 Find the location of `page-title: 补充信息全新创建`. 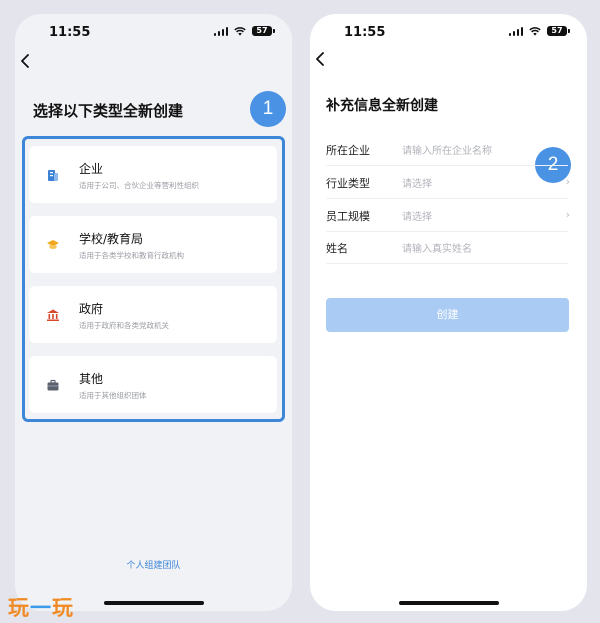

page-title: 补充信息全新创建 is located at coordinates (382, 106).